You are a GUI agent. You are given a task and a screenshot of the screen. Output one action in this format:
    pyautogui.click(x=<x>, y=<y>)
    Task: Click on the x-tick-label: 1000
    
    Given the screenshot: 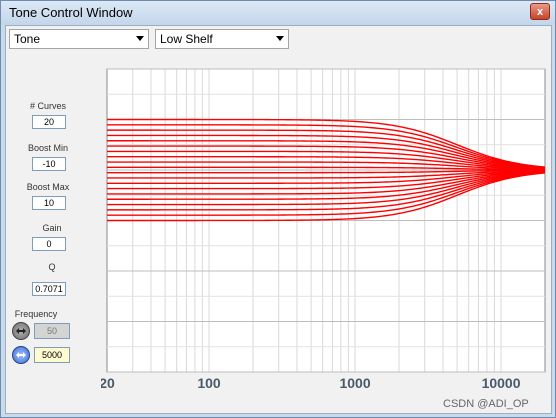 What is the action you would take?
    pyautogui.click(x=354, y=383)
    